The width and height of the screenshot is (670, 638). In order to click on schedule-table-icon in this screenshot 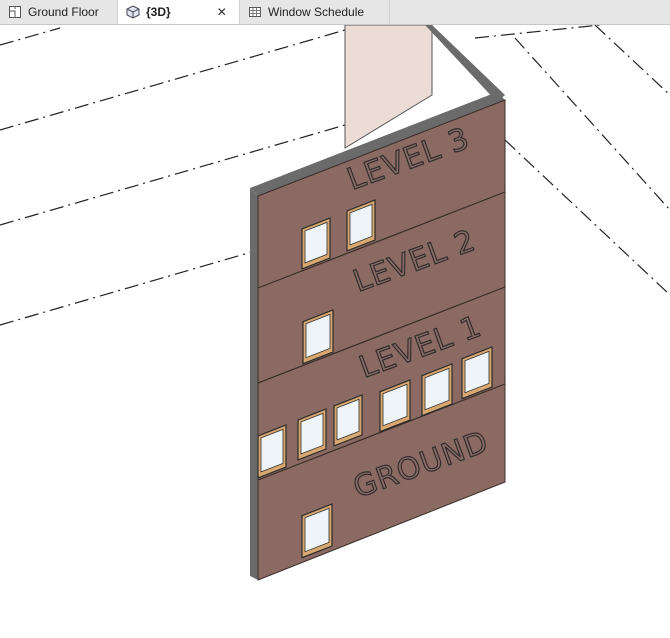, I will do `click(255, 12)`.